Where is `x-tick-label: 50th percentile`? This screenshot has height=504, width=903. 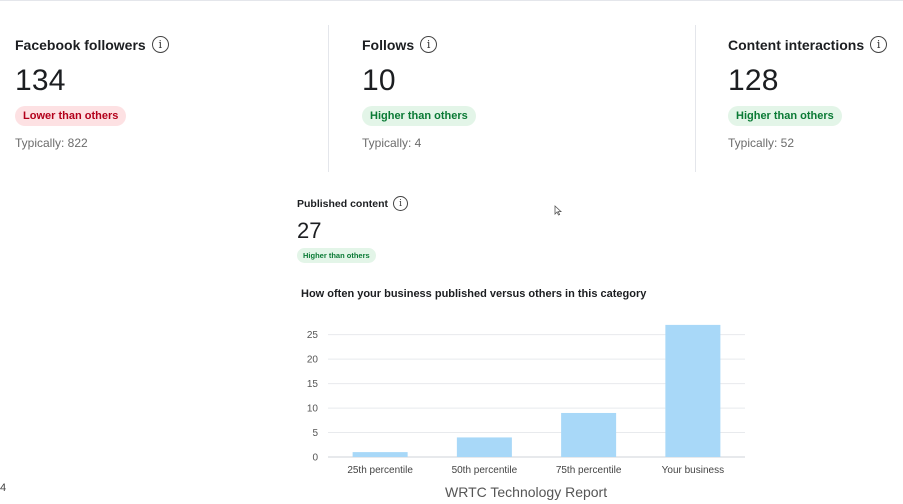 x-tick-label: 50th percentile is located at coordinates (485, 470).